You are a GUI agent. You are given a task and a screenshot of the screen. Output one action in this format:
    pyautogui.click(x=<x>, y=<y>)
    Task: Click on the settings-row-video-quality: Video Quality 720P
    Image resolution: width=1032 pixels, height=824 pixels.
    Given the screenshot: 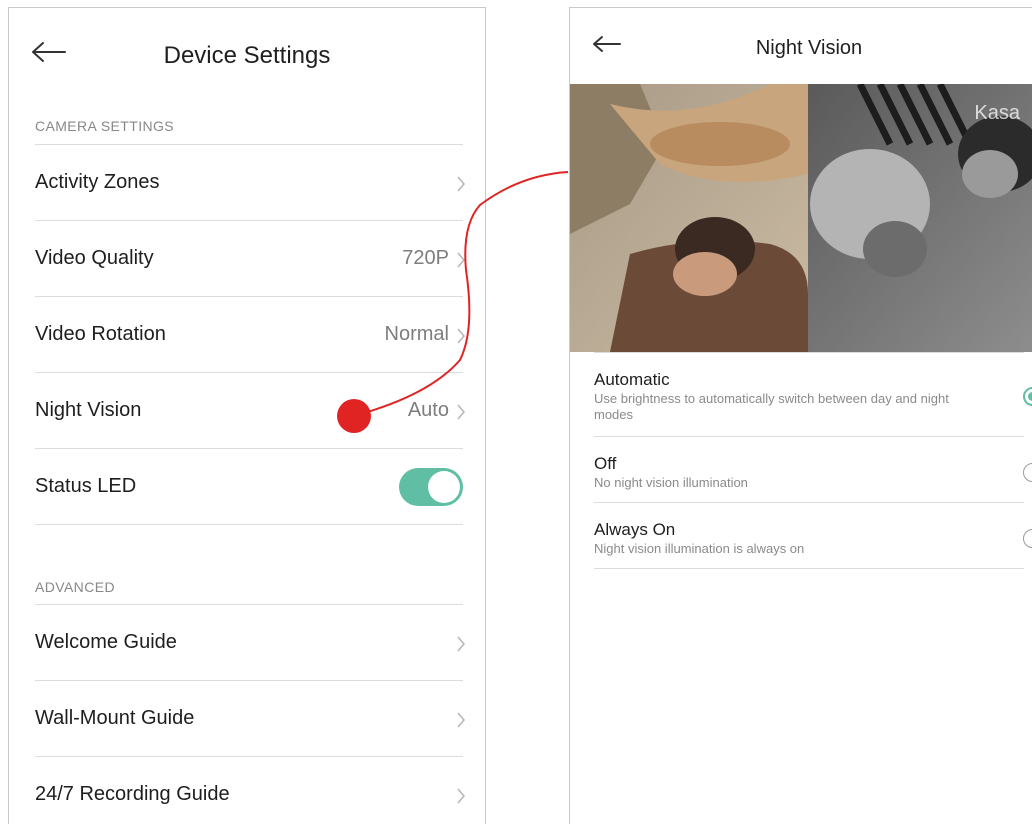 What is the action you would take?
    pyautogui.click(x=250, y=259)
    